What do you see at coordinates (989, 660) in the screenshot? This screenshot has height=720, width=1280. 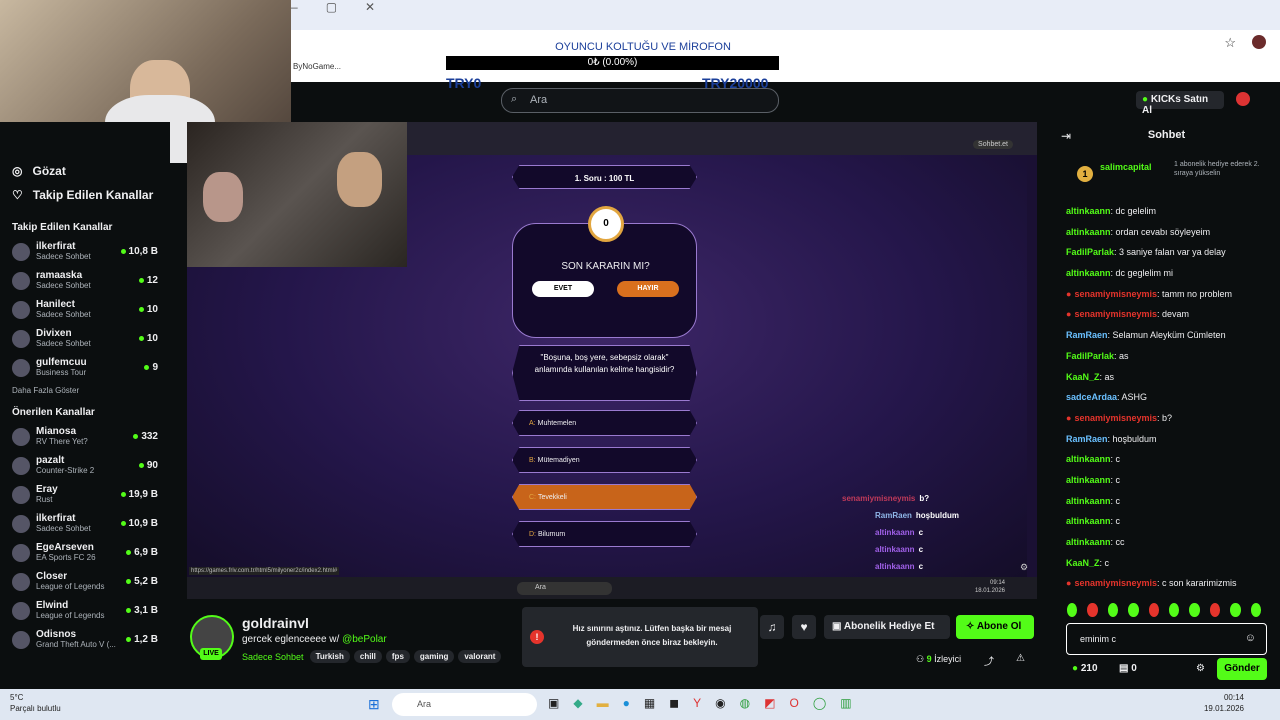 I see `share-icon: ⤴` at bounding box center [989, 660].